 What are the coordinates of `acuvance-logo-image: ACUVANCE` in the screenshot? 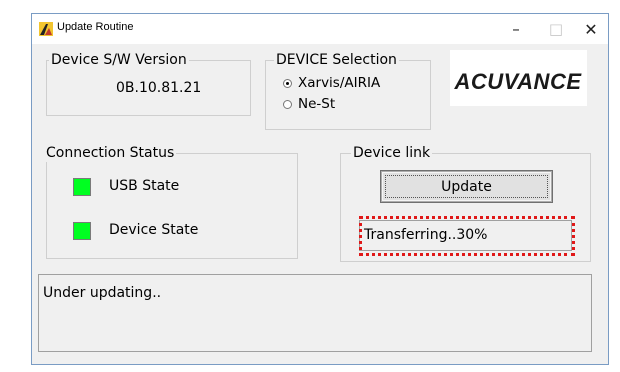 It's located at (517, 81).